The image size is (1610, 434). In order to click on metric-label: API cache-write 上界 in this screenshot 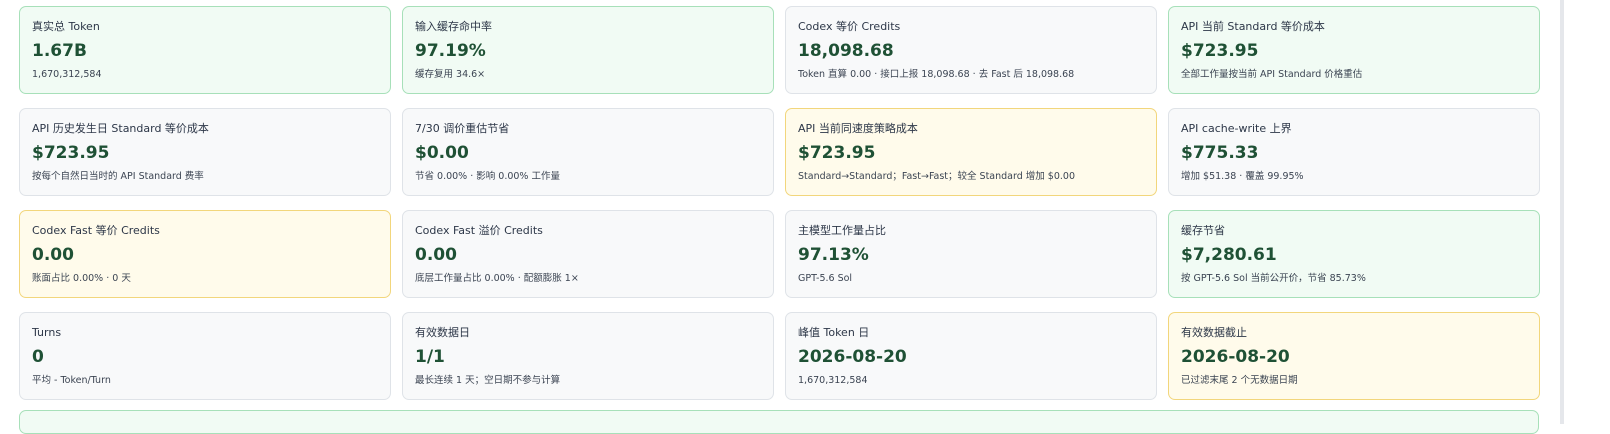, I will do `click(1236, 128)`.